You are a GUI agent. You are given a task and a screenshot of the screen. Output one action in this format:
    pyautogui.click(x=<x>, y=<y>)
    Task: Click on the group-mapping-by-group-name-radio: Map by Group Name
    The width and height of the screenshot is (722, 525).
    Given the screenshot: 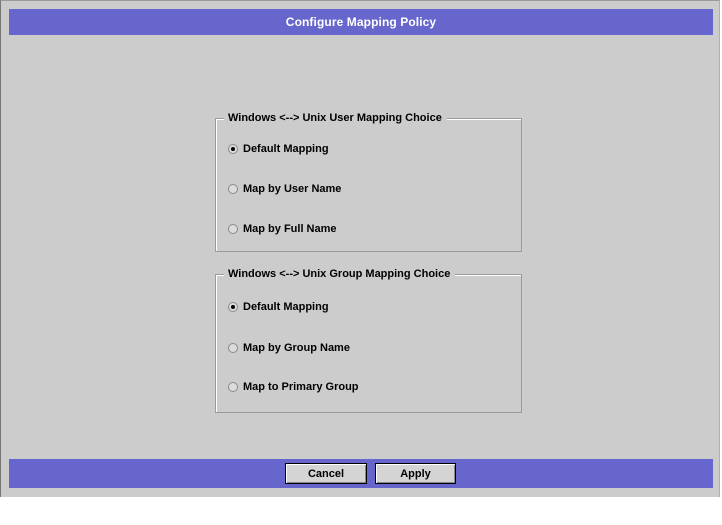 What is the action you would take?
    pyautogui.click(x=289, y=348)
    